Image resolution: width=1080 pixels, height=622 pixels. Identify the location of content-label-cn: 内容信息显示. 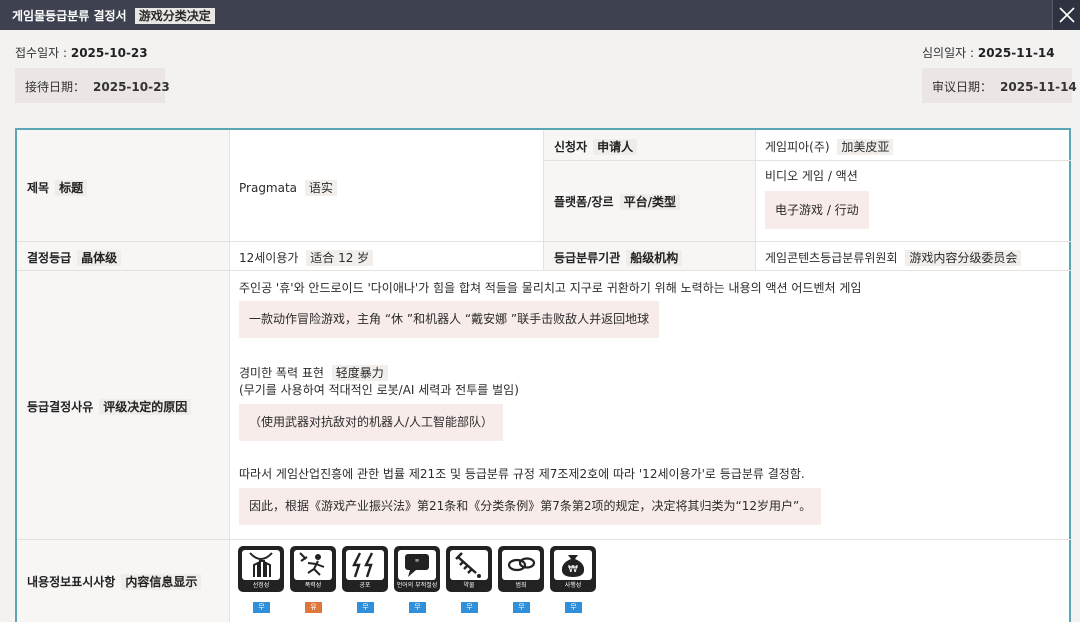
(161, 582).